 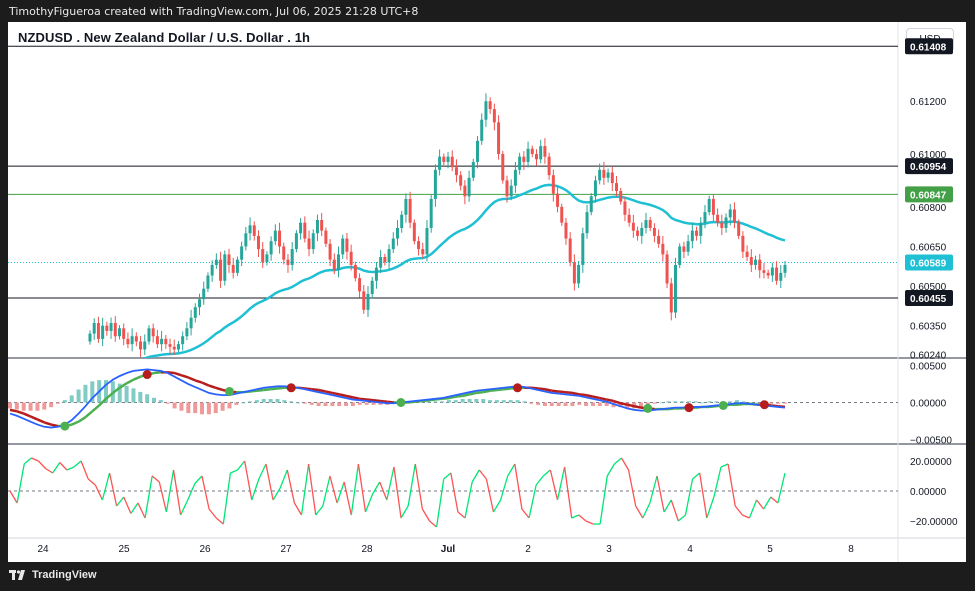 I want to click on price-level-tag-label: 0.60954, so click(x=928, y=167).